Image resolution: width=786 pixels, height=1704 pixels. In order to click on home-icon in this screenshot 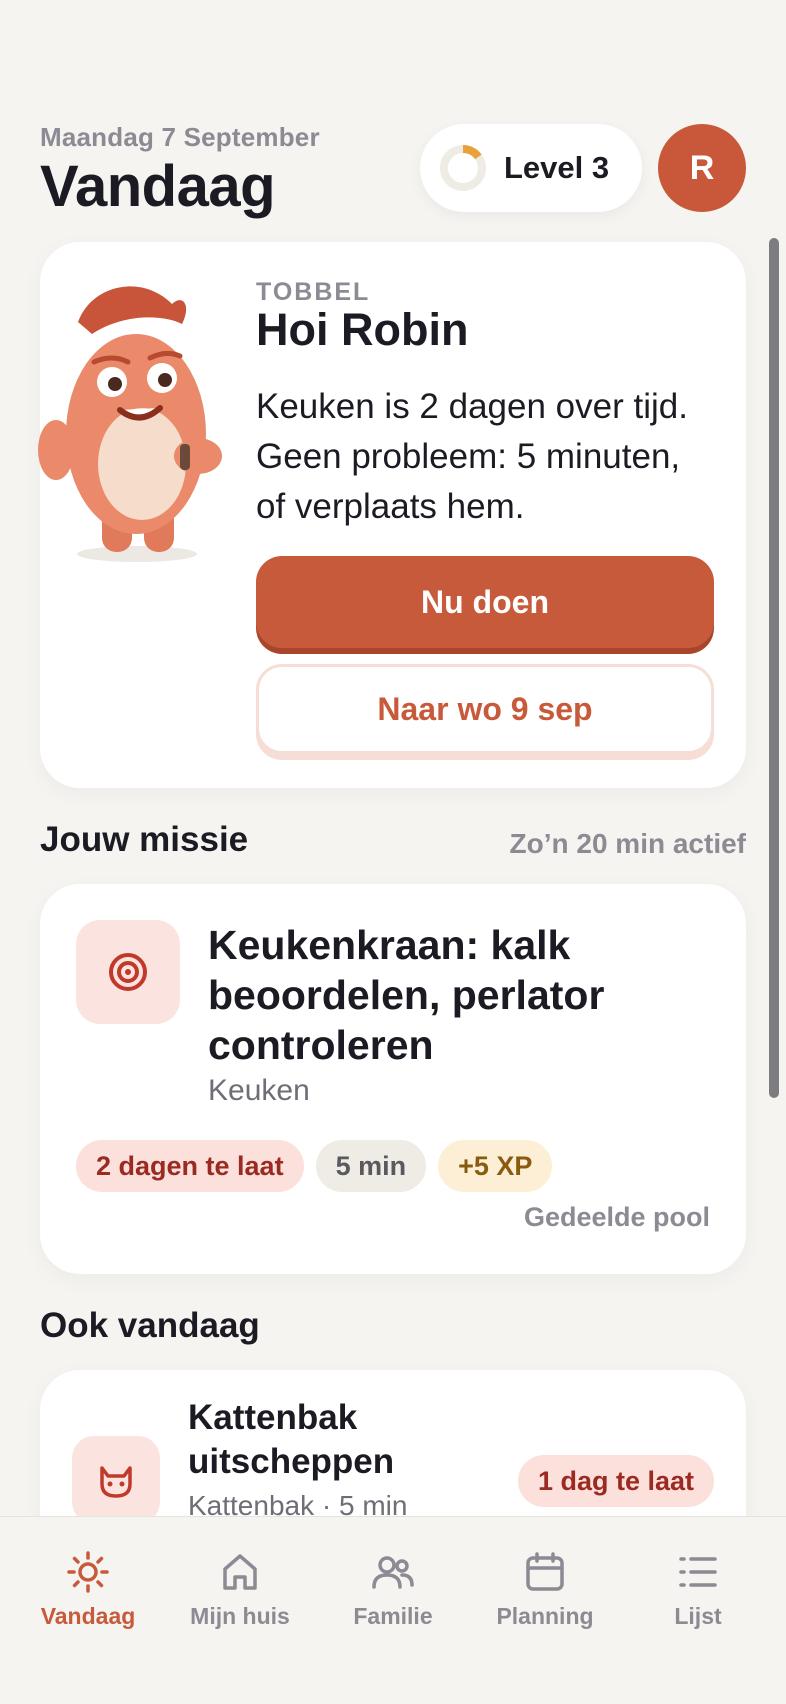, I will do `click(240, 1572)`.